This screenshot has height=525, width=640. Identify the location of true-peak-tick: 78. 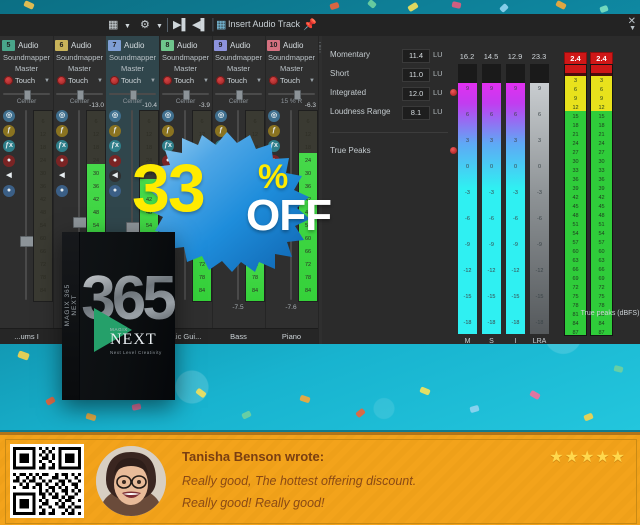
(575, 306).